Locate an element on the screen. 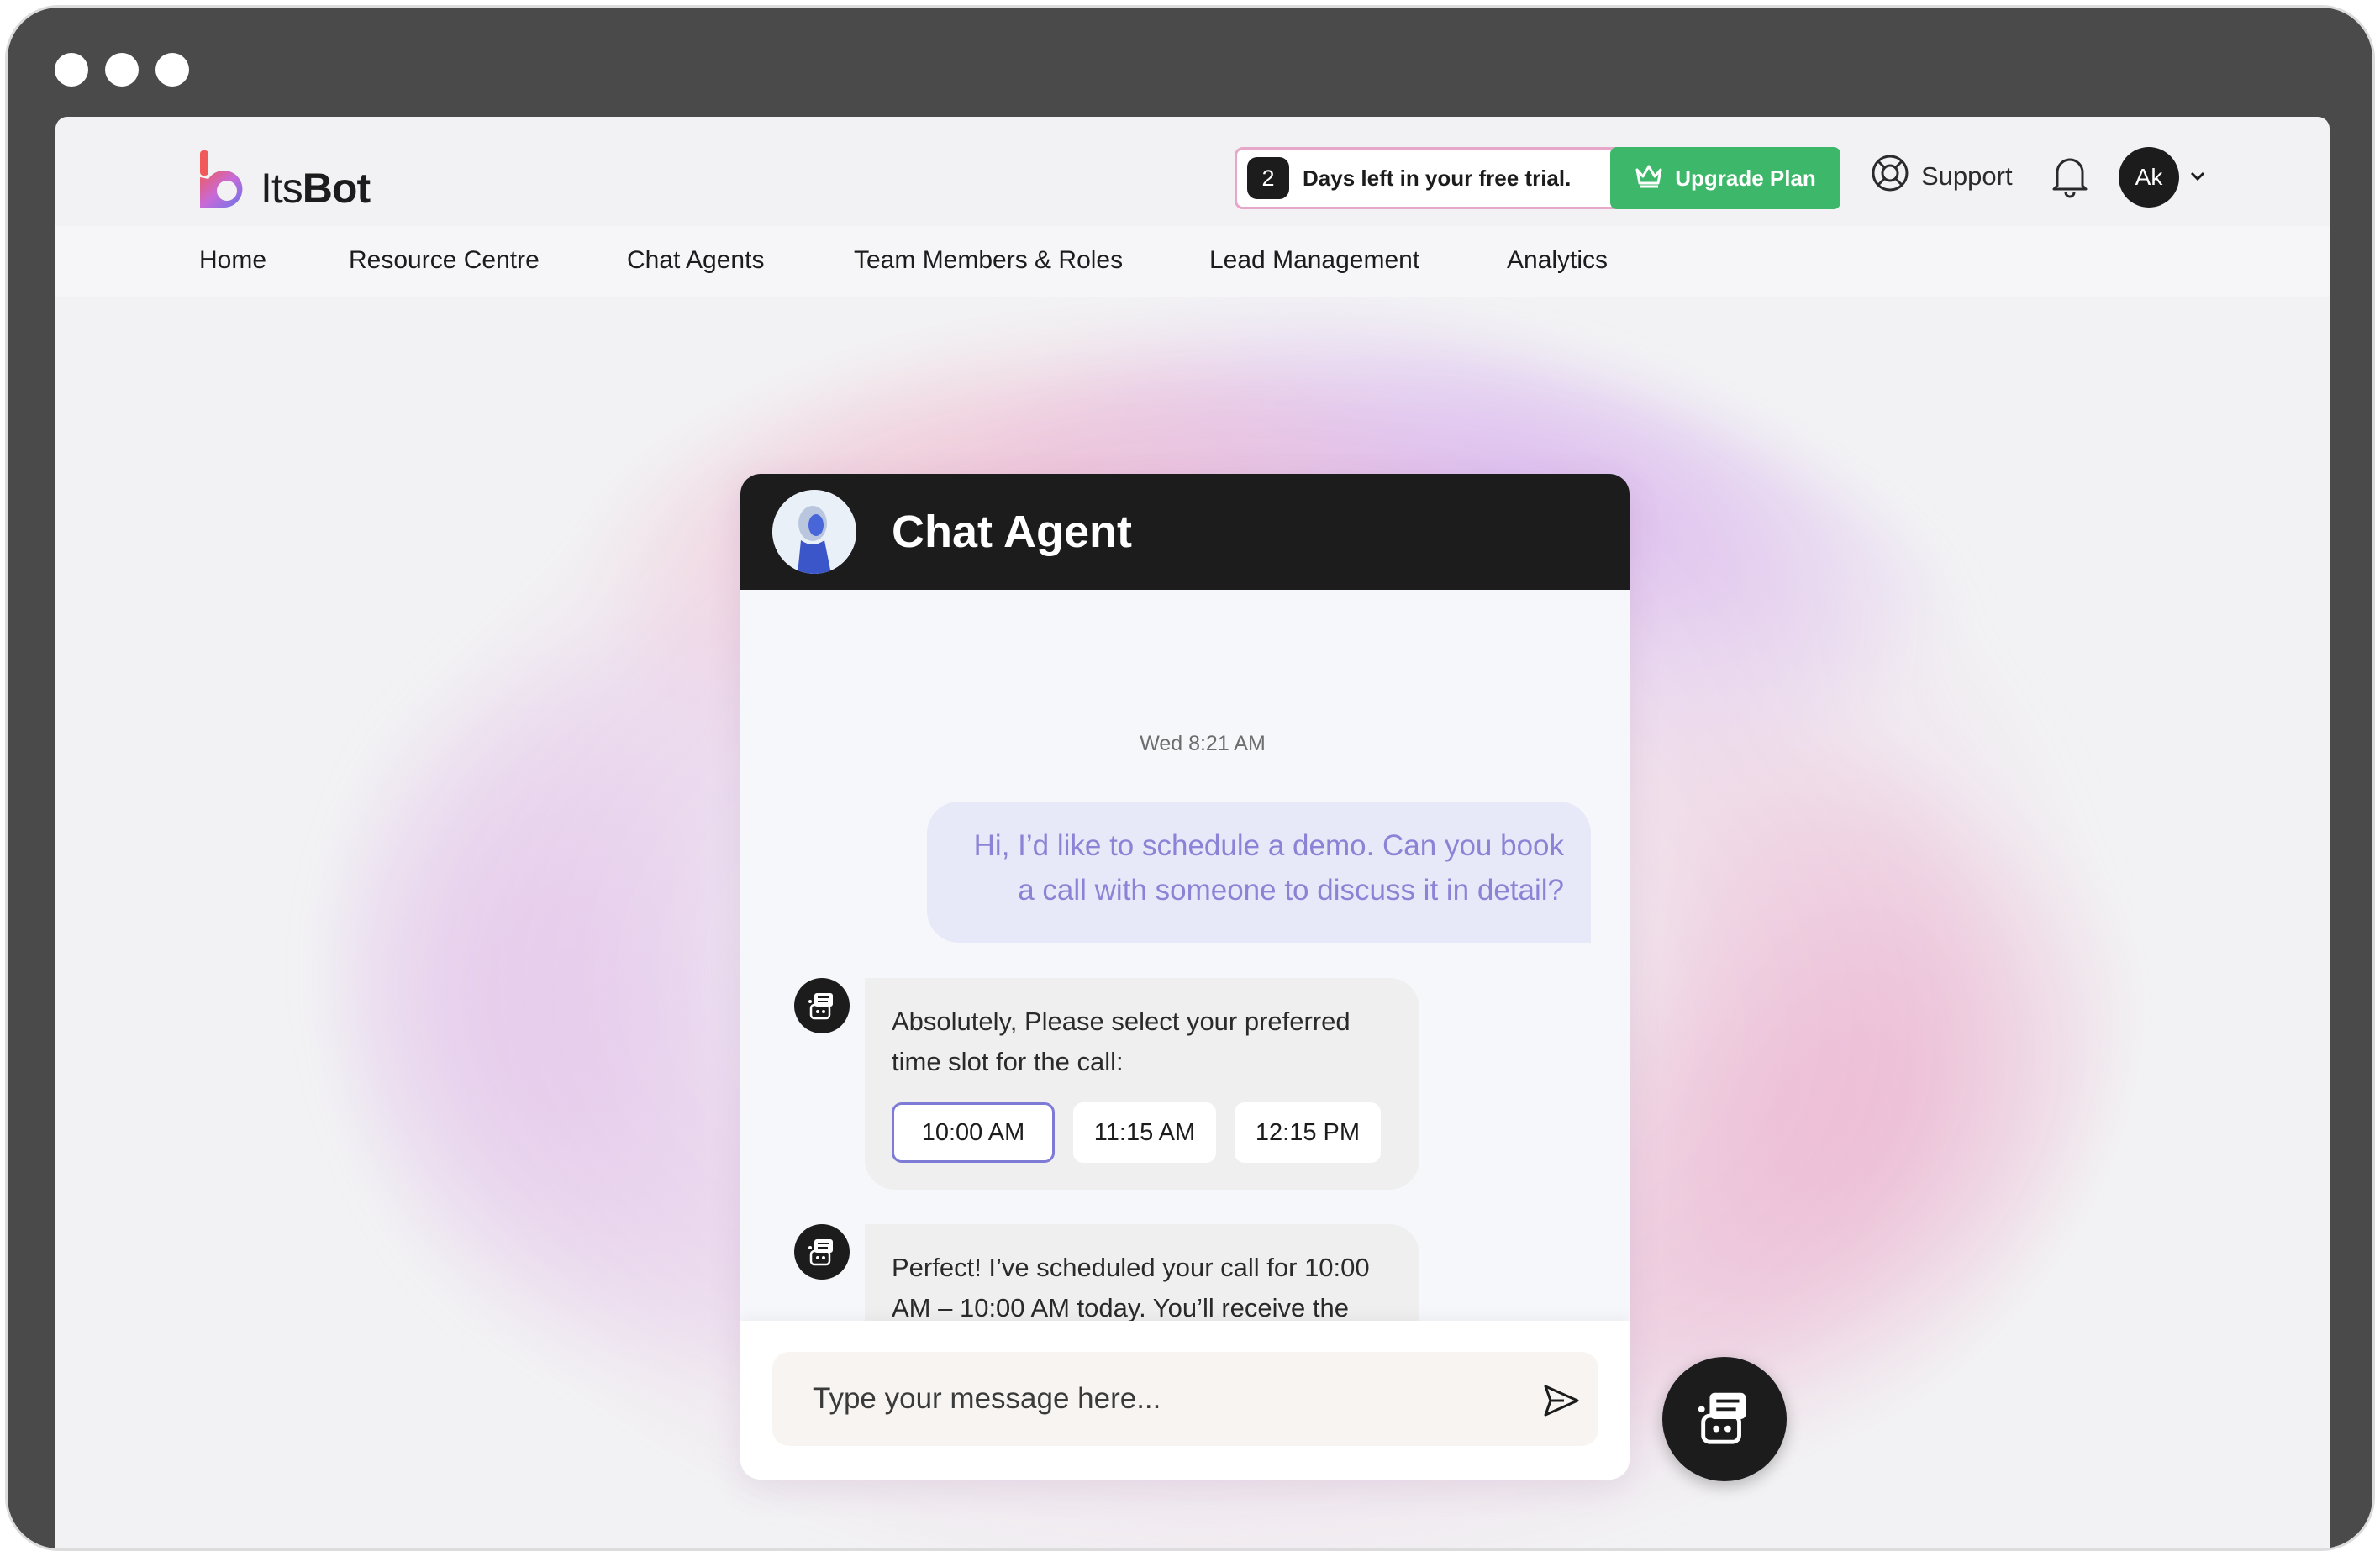  trial-days-text: Days left in your free trial. is located at coordinates (1437, 178).